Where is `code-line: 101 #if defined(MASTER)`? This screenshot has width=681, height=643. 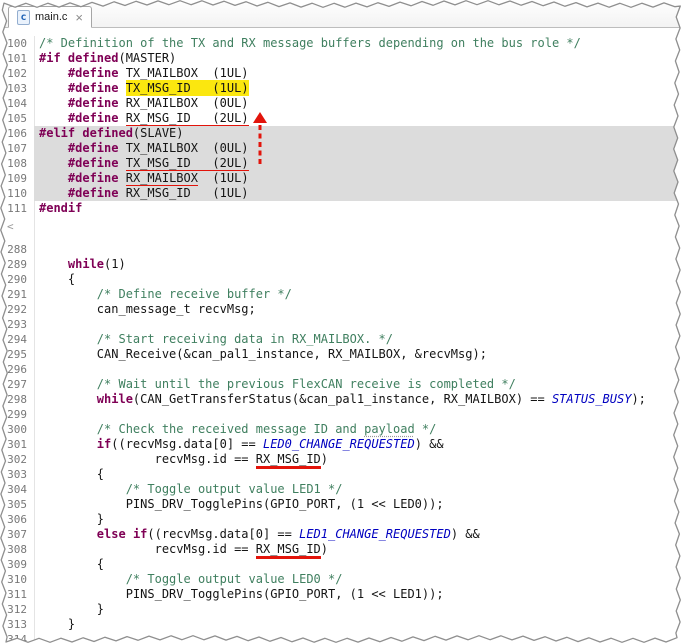
code-line: 101 #if defined(MASTER) is located at coordinates (340, 58).